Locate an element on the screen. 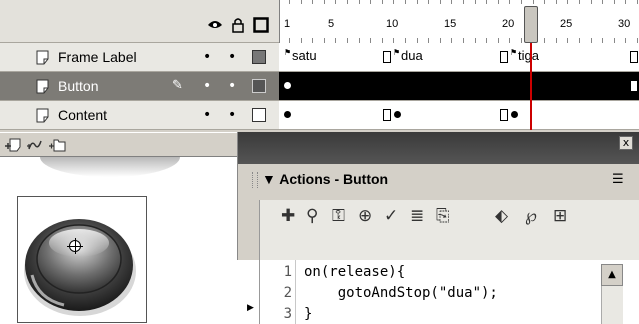 The image size is (639, 324). registration-point-icon is located at coordinates (75, 246).